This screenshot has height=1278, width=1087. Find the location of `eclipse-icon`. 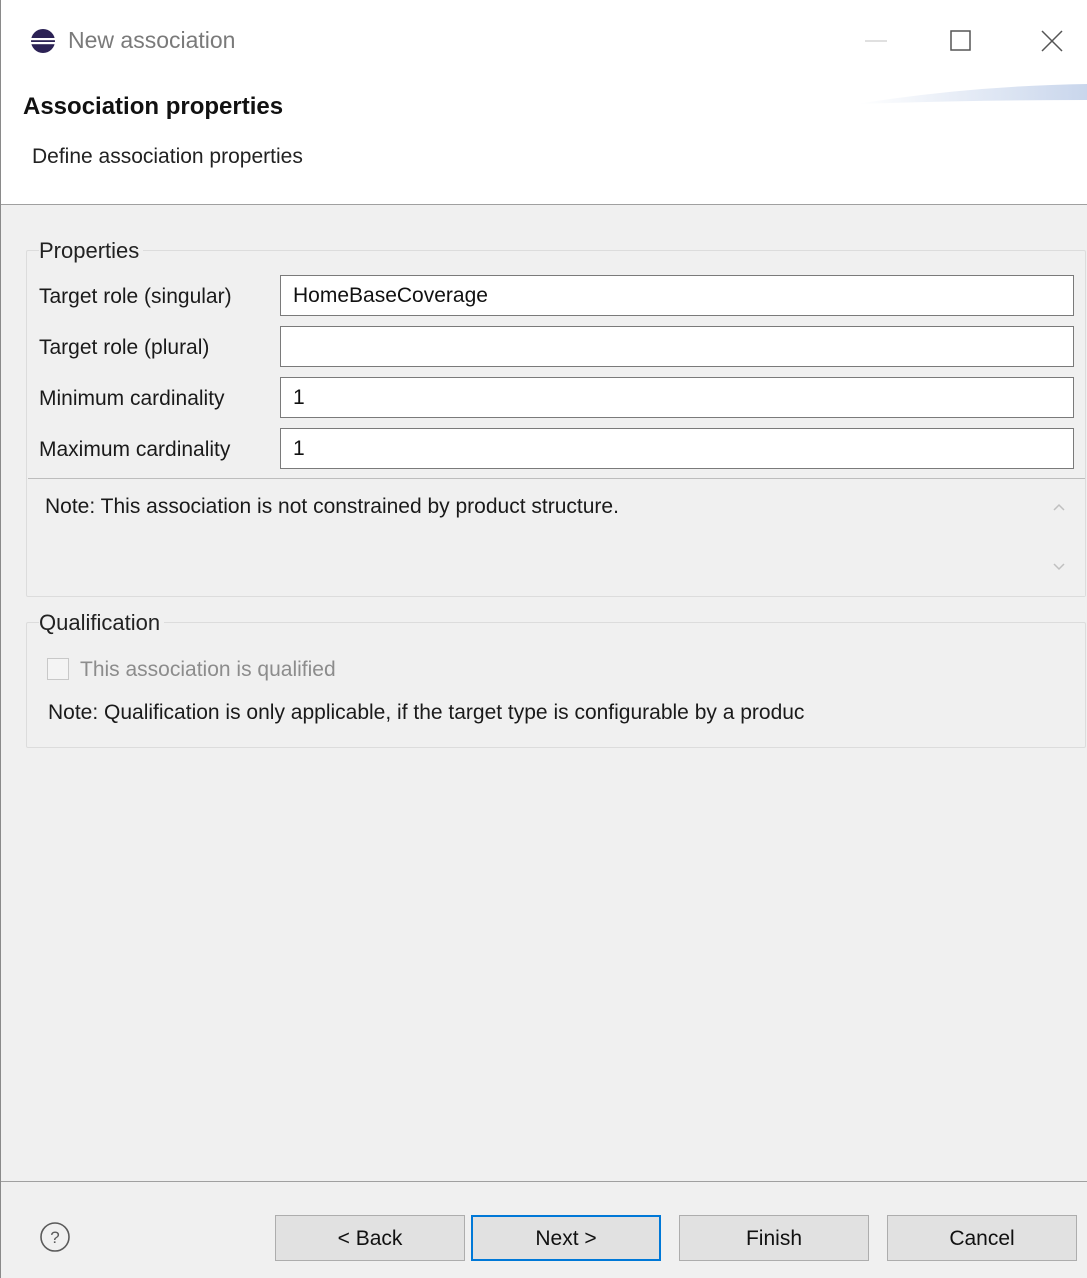

eclipse-icon is located at coordinates (43, 41).